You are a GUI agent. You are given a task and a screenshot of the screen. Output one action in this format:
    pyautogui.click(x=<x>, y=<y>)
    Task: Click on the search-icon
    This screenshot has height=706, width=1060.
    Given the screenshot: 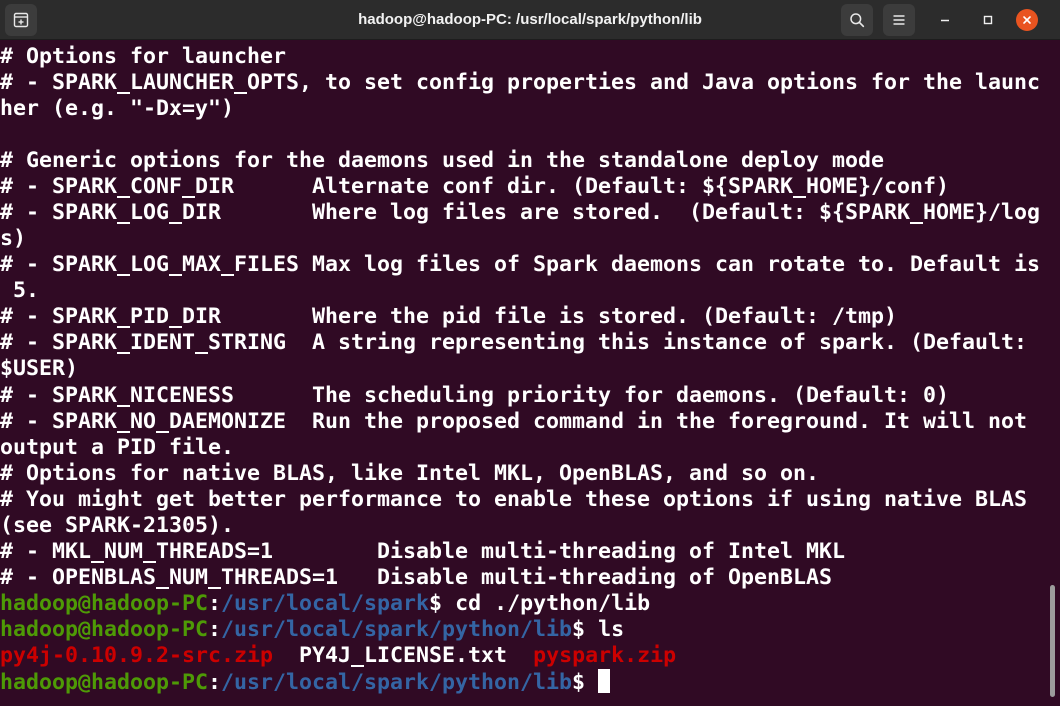 What is the action you would take?
    pyautogui.click(x=857, y=20)
    